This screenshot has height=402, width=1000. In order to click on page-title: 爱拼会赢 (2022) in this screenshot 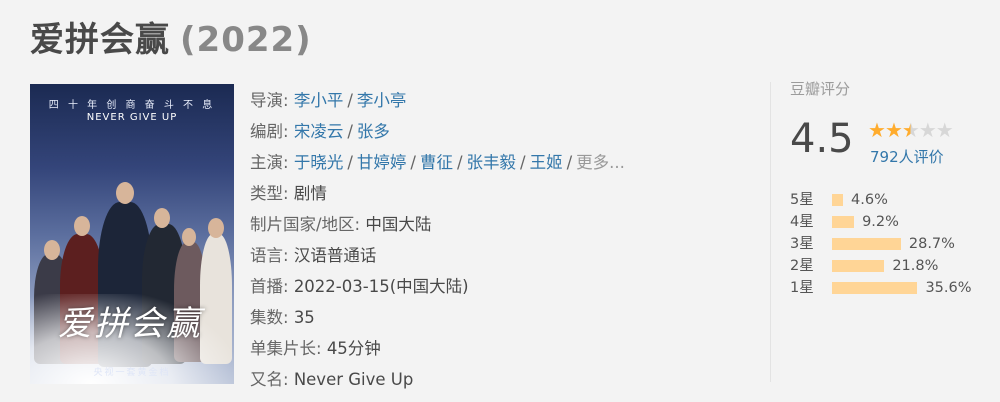, I will do `click(171, 36)`.